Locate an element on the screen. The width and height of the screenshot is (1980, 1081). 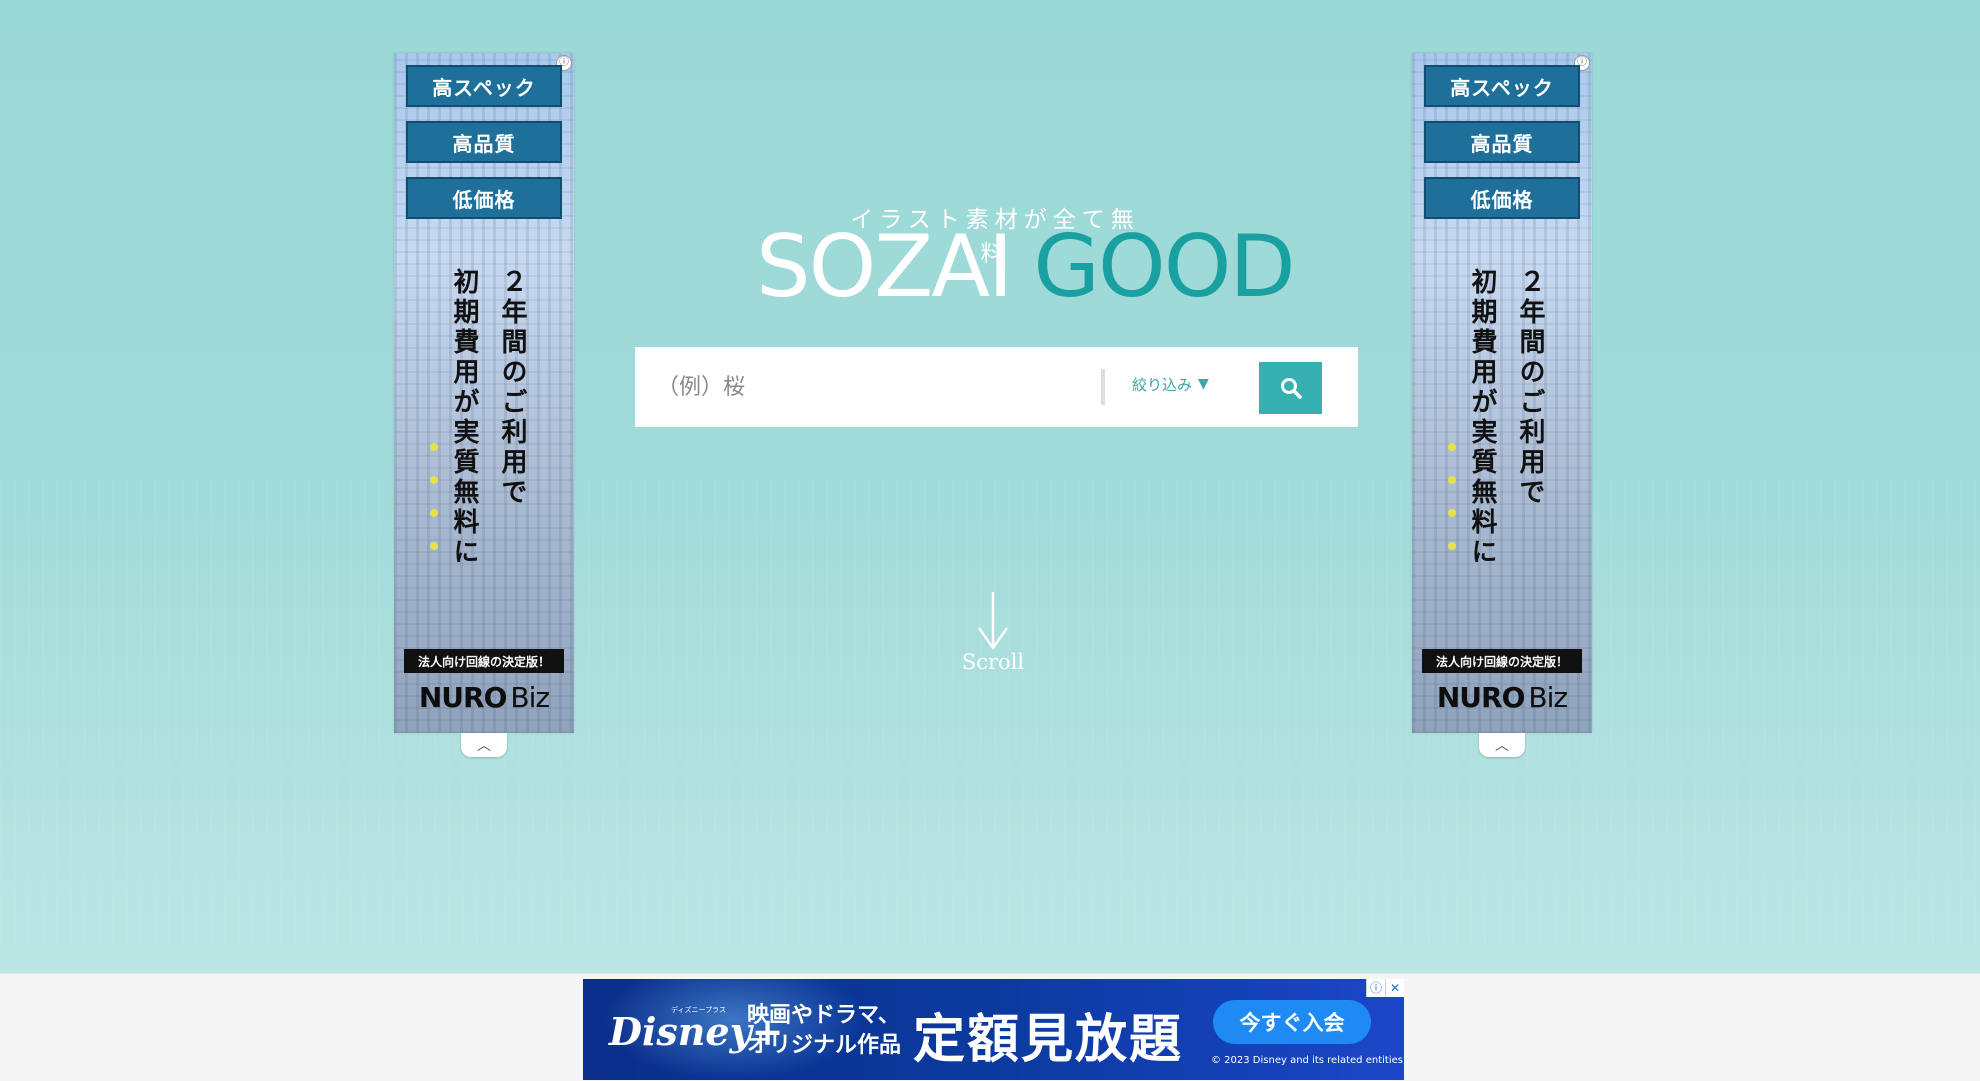
close-icon: ✕ is located at coordinates (1394, 988).